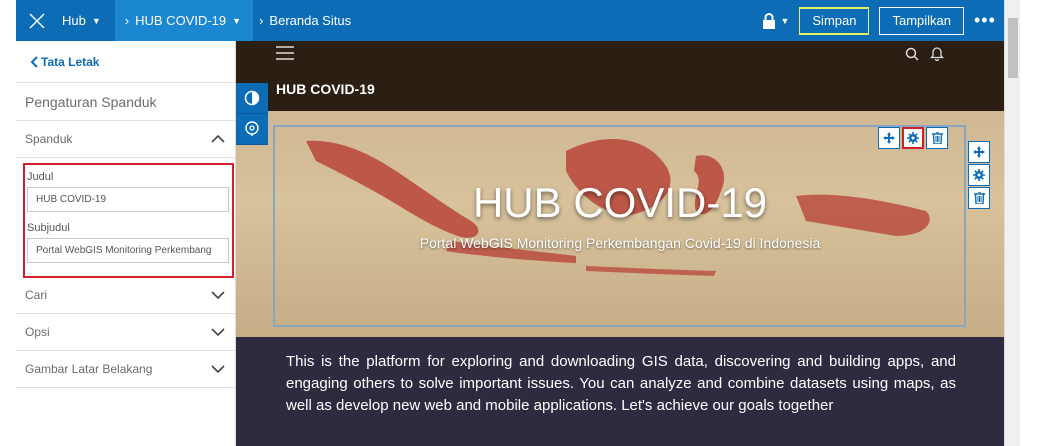  I want to click on banner-title: HUB COVID-19, so click(620, 202).